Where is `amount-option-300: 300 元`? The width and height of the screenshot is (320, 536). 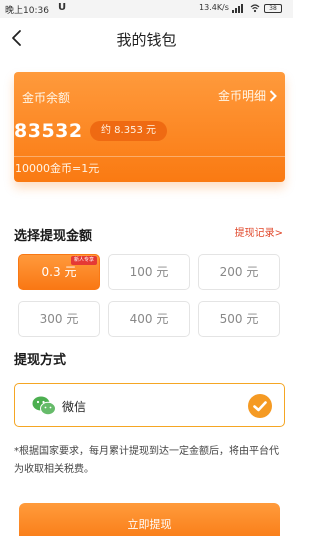
amount-option-300: 300 元 is located at coordinates (59, 319).